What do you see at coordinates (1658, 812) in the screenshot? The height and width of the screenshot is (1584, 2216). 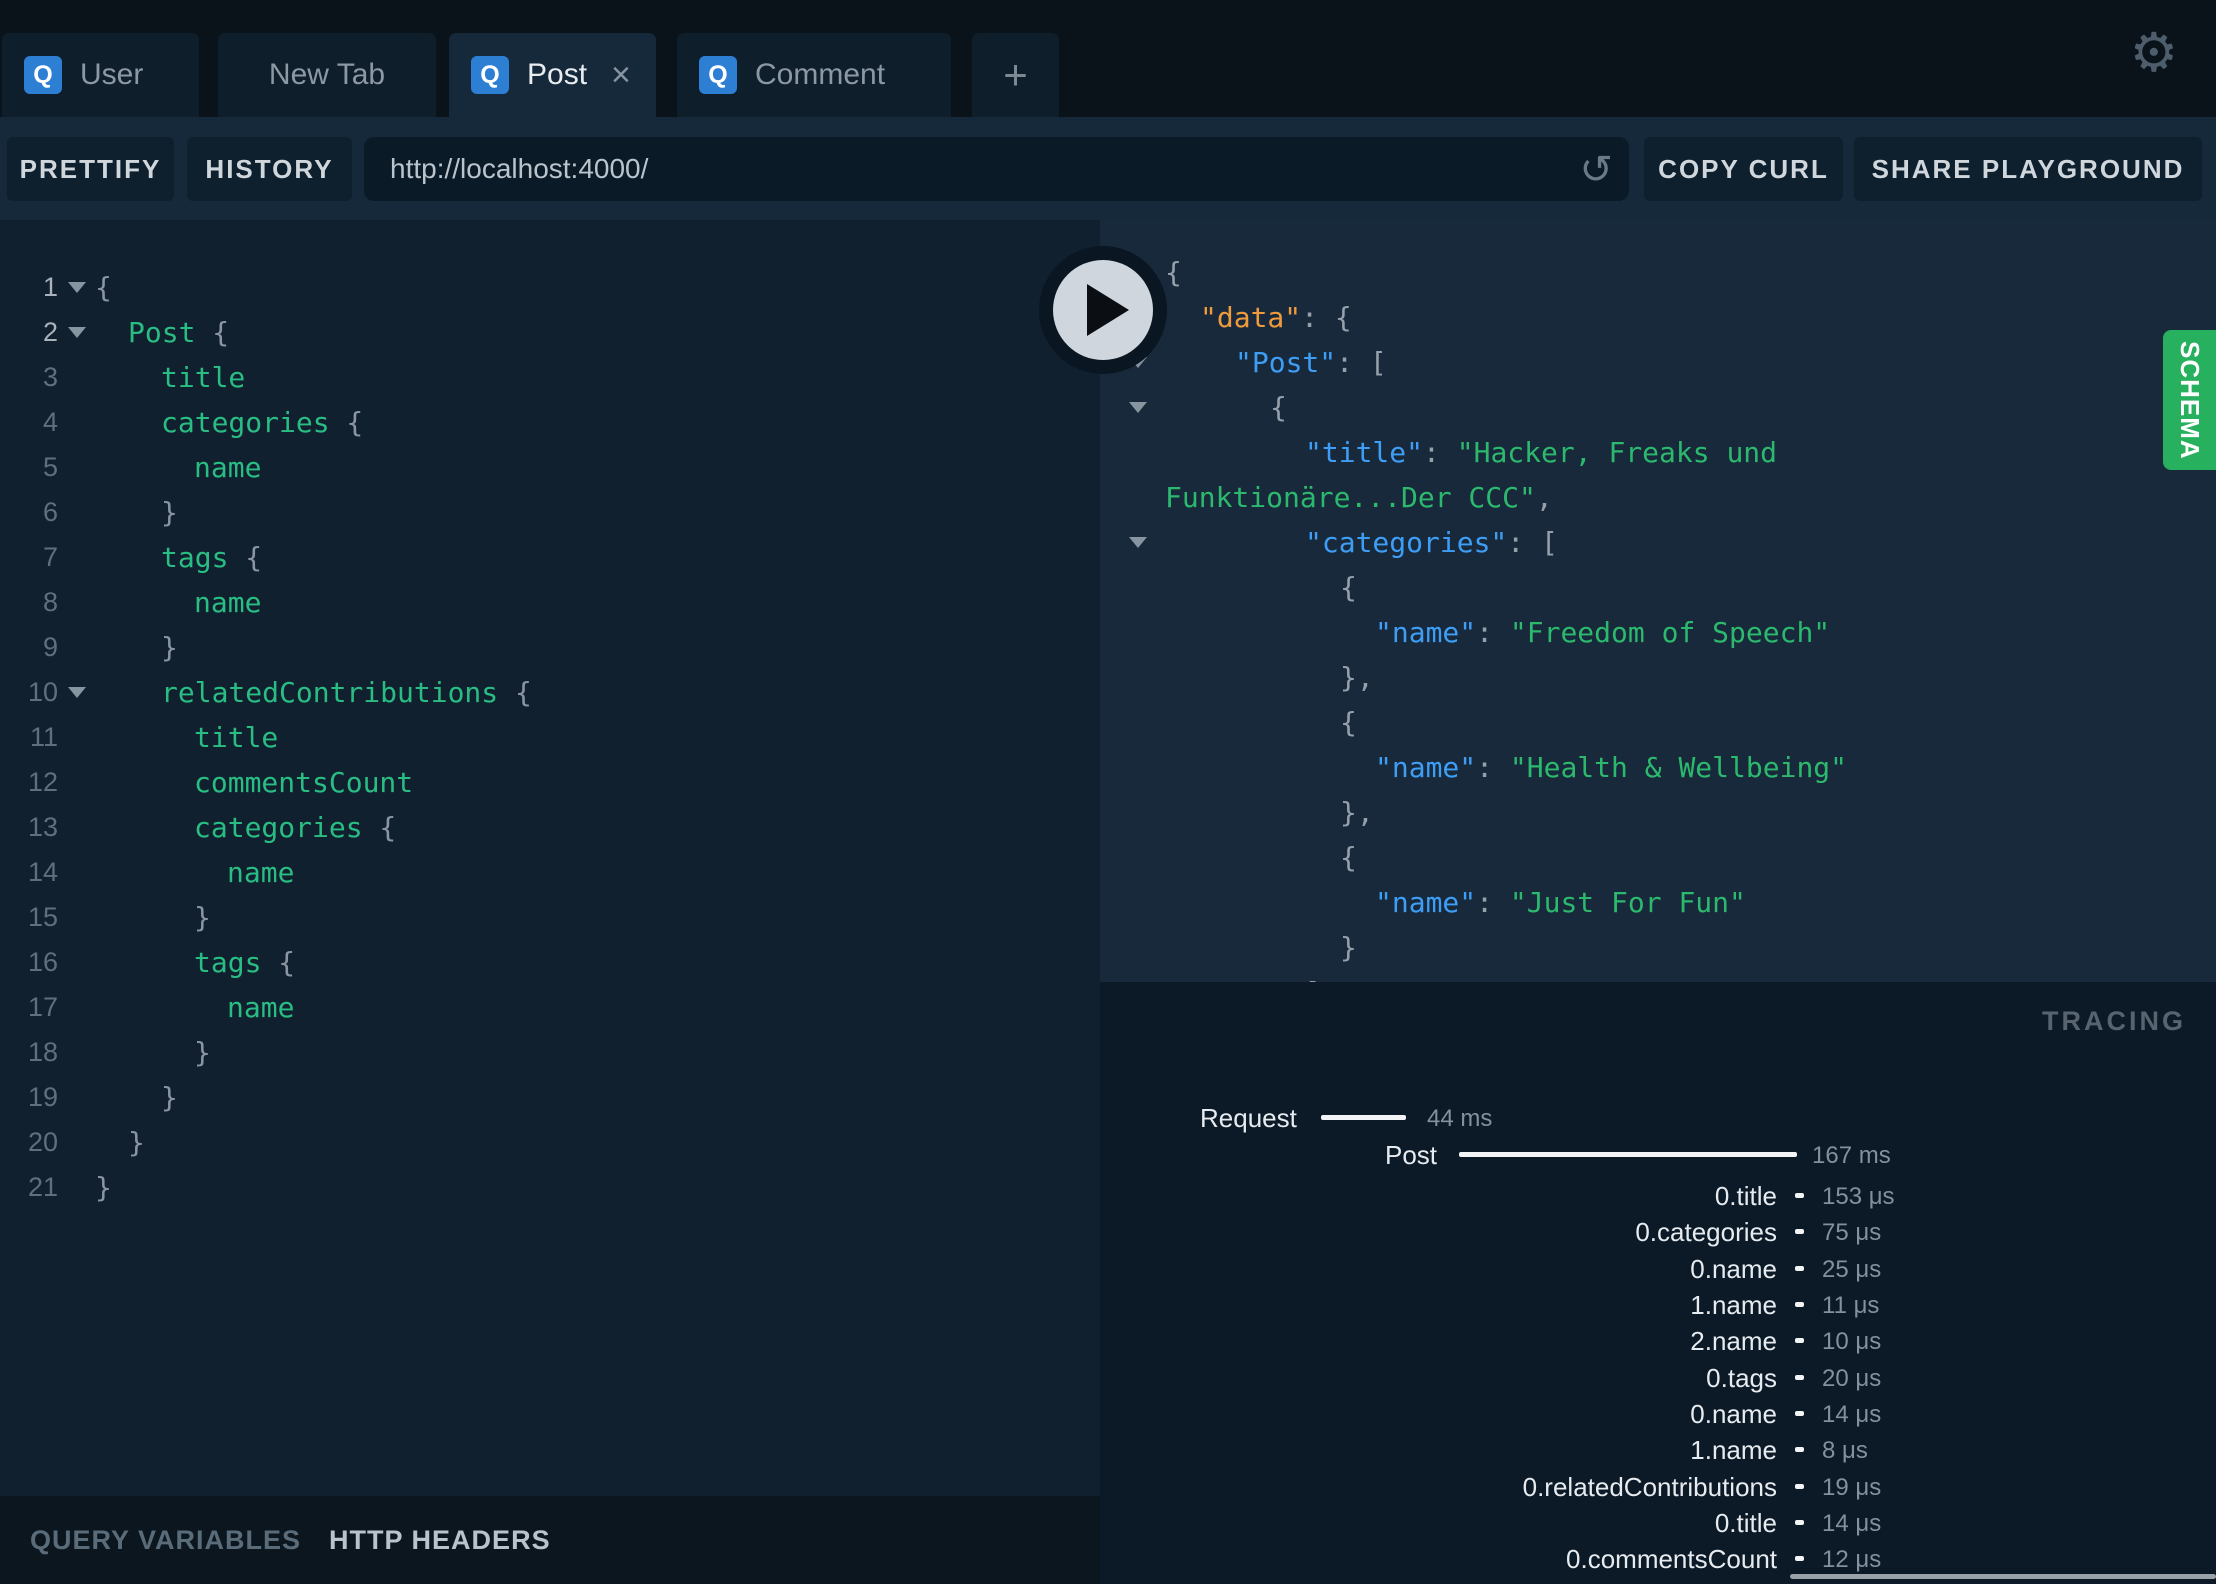 I see `response-line: },` at bounding box center [1658, 812].